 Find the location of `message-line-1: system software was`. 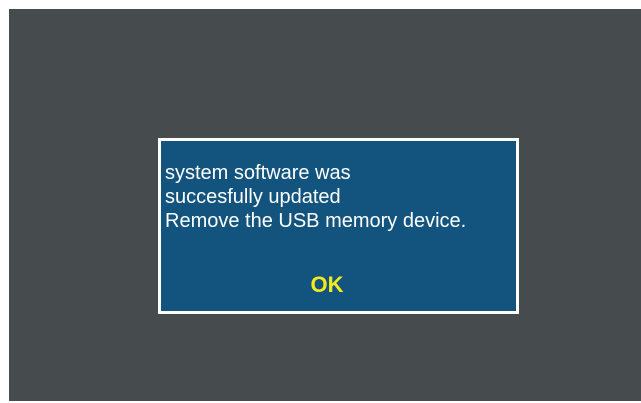

message-line-1: system software was is located at coordinates (258, 173).